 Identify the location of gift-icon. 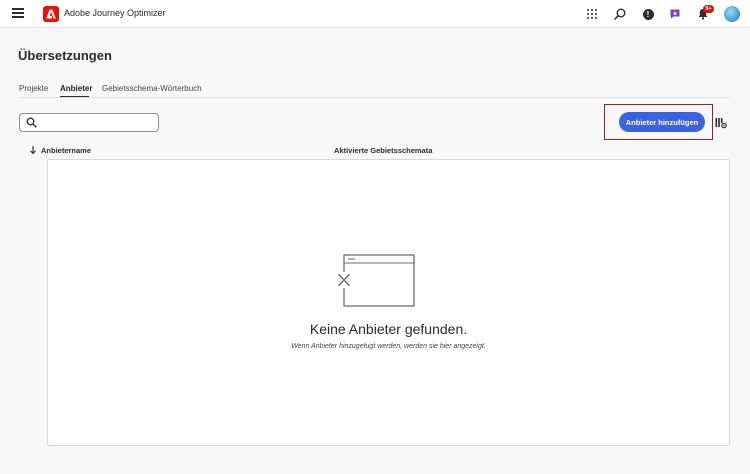
(675, 14).